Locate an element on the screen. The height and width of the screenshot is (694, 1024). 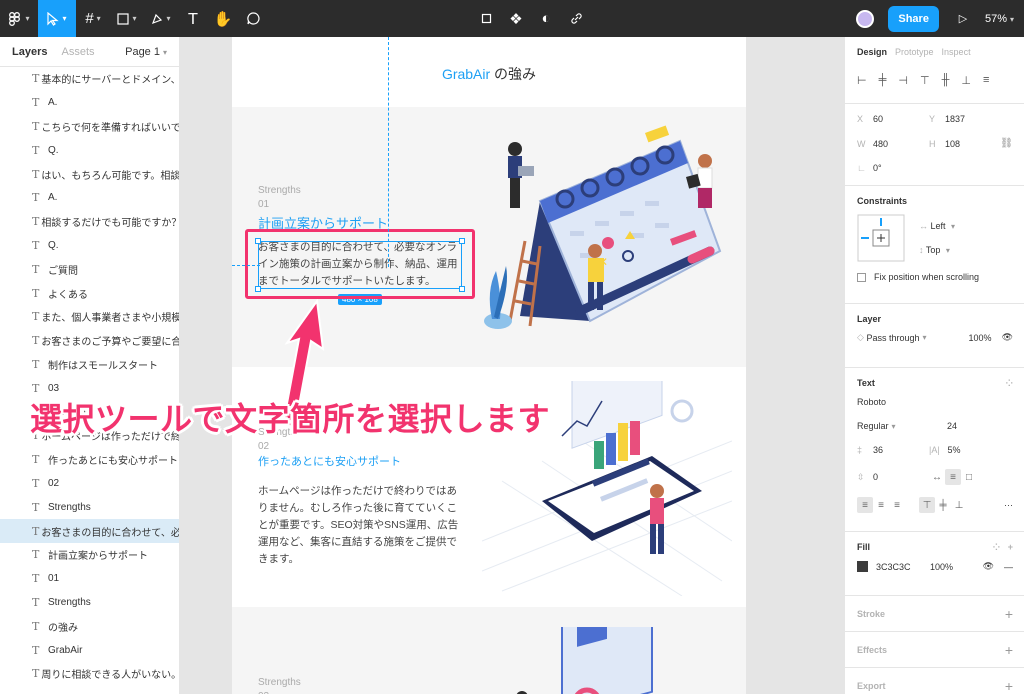
height-field: 108 is located at coordinates (952, 144).